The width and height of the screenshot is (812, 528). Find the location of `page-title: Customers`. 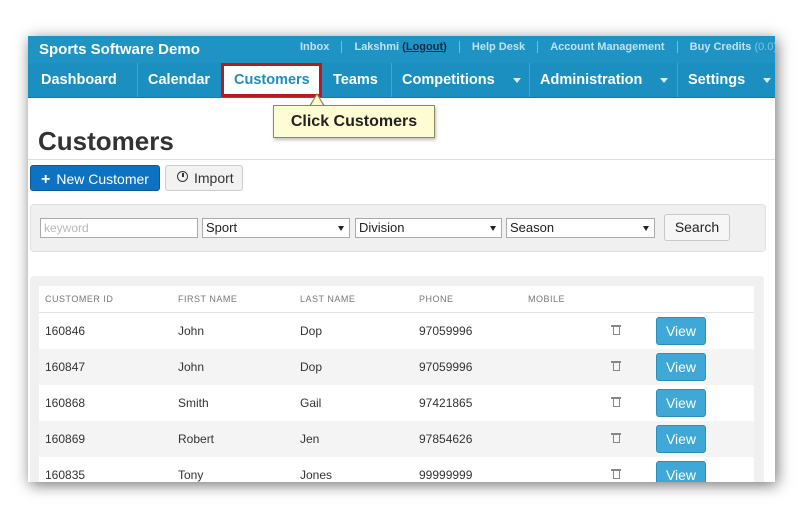

page-title: Customers is located at coordinates (106, 141).